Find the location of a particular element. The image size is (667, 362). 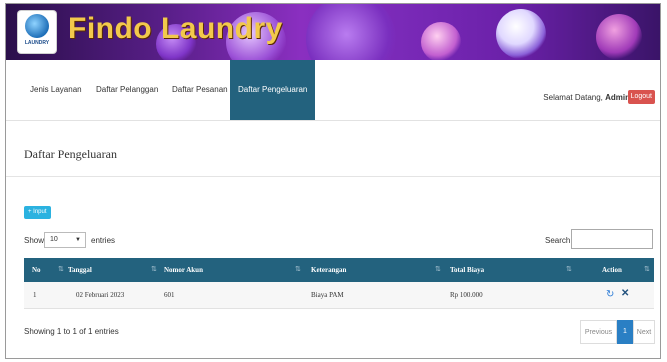

logo: LAUNDRY is located at coordinates (37, 32).